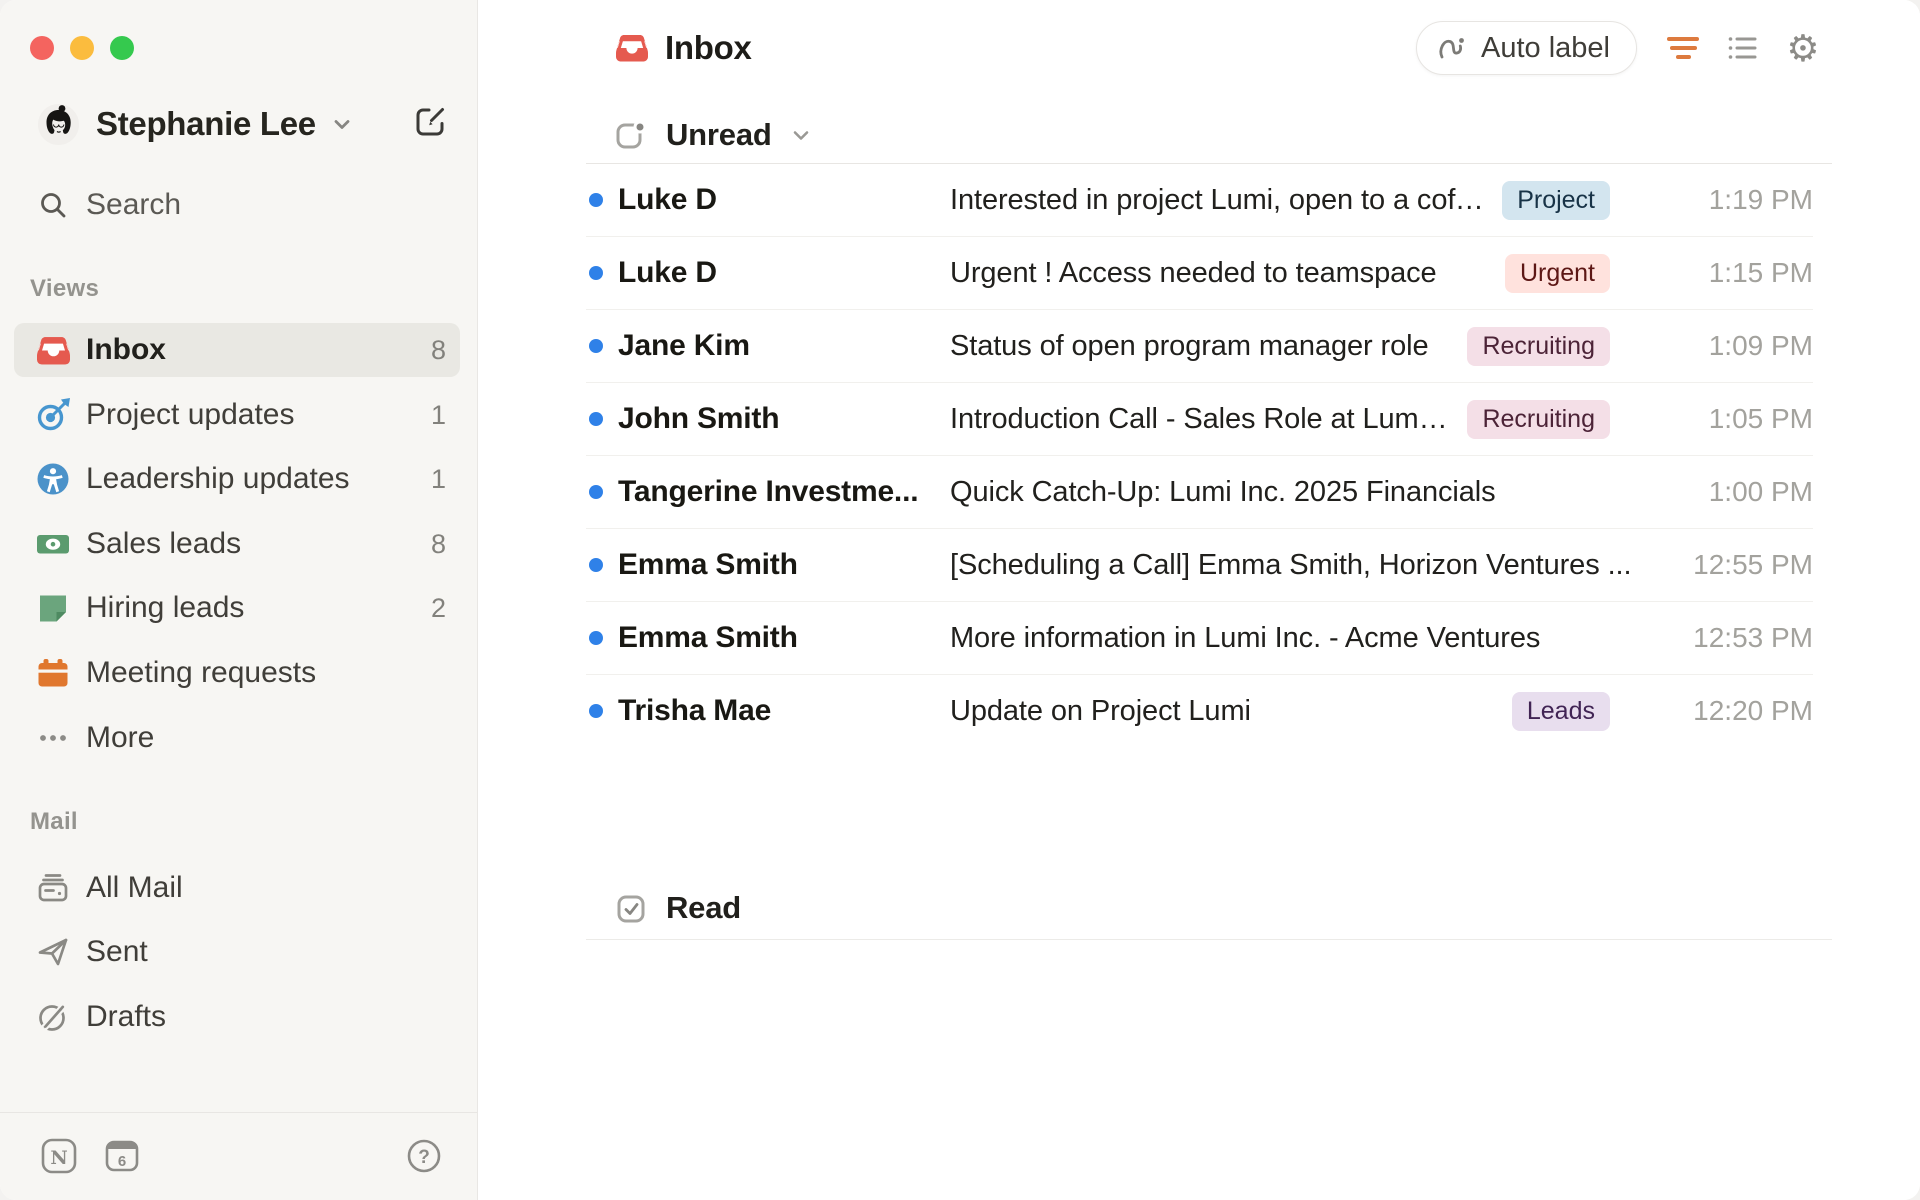  Describe the element at coordinates (1743, 48) in the screenshot. I see `list-view-icon` at that location.